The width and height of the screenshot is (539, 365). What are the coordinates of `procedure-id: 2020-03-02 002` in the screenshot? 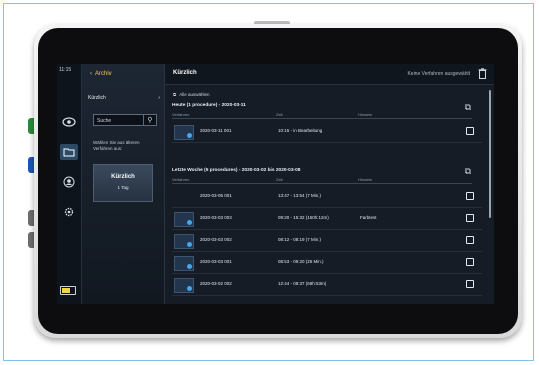 It's located at (216, 283).